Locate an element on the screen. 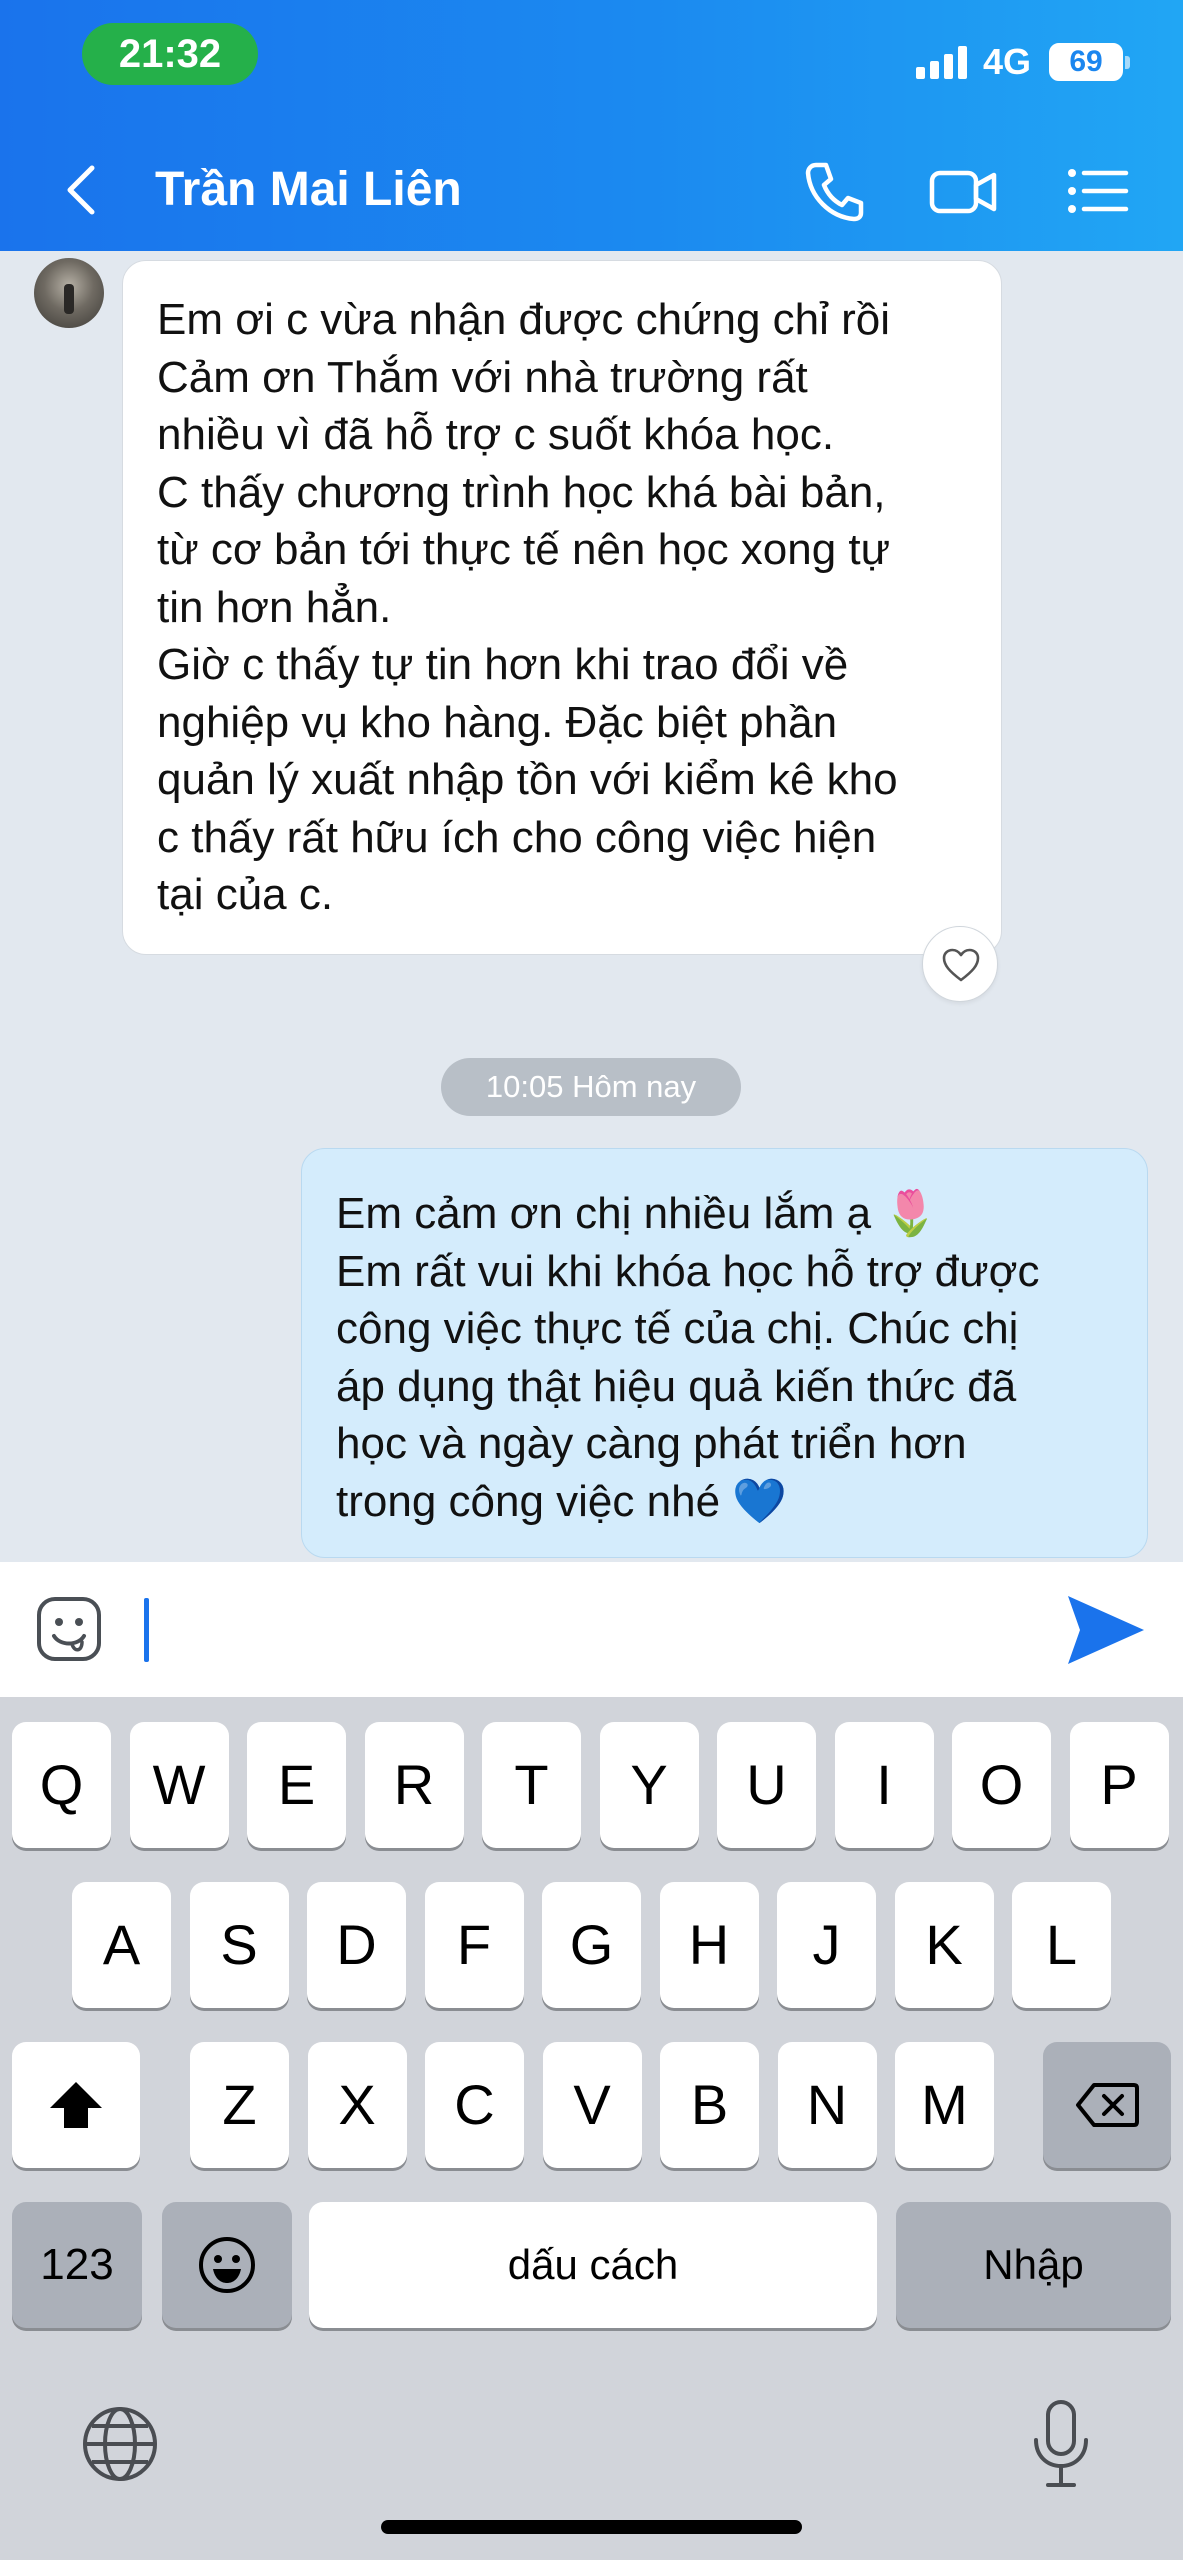 The height and width of the screenshot is (2560, 1183). key-m: M is located at coordinates (944, 2105).